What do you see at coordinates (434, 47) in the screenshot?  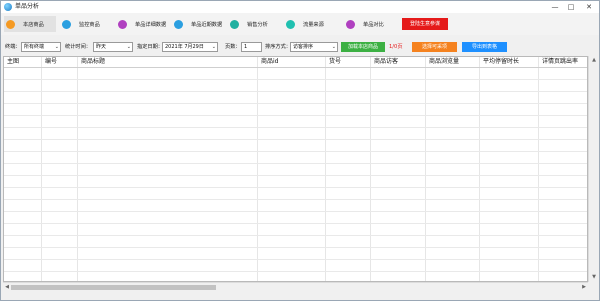 I see `select-fields-button: 选择可采项` at bounding box center [434, 47].